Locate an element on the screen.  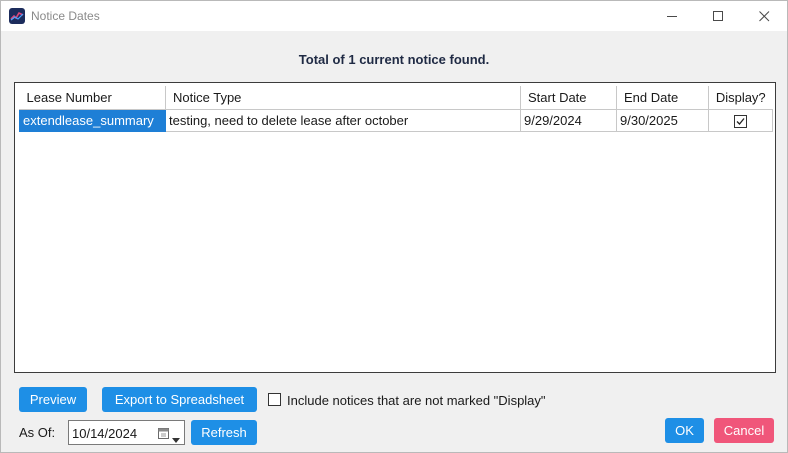
window-title: Notice Dates is located at coordinates (65, 16).